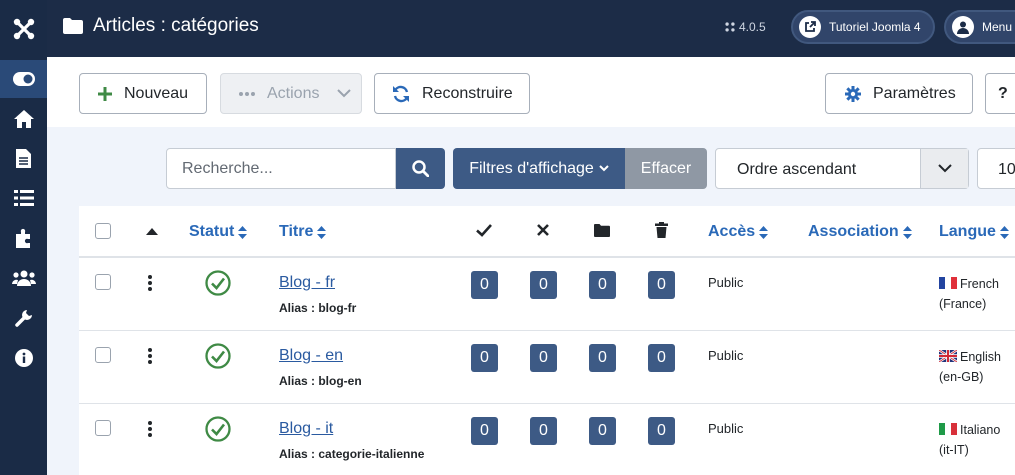 This screenshot has width=1015, height=475. What do you see at coordinates (23, 28) in the screenshot?
I see `joomla-logo` at bounding box center [23, 28].